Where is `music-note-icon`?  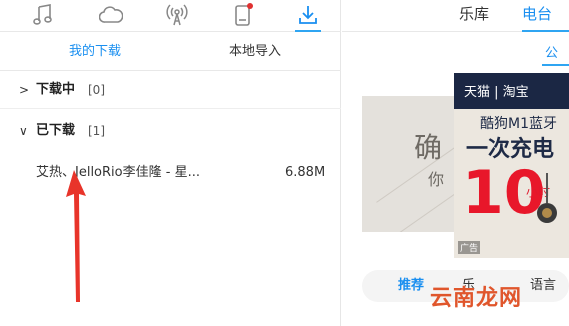
music-note-icon is located at coordinates (43, 15).